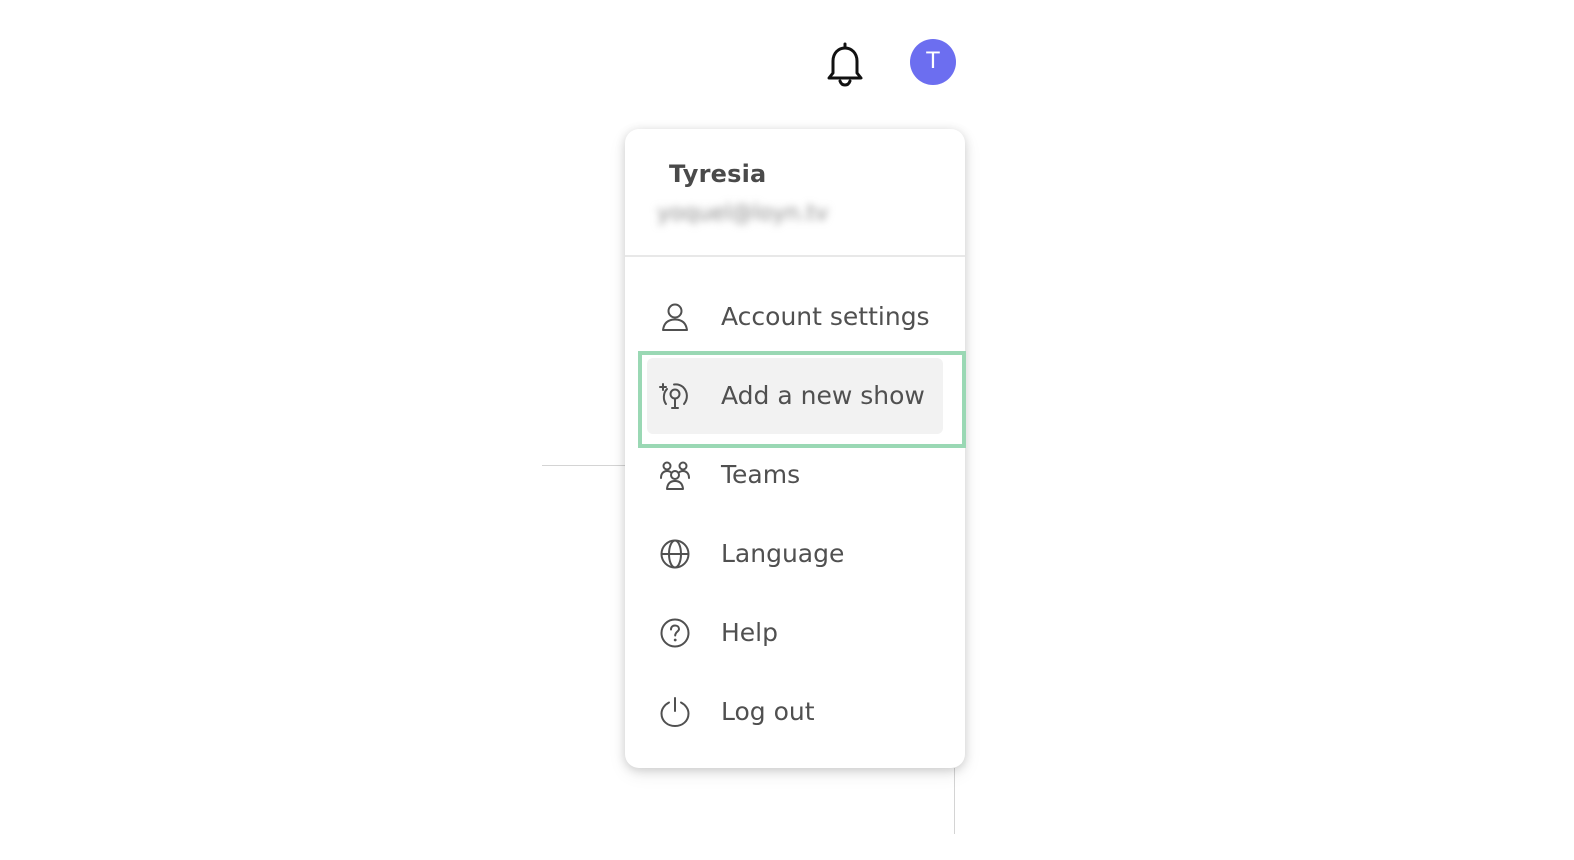  What do you see at coordinates (718, 174) in the screenshot?
I see `user-name: Tyresia` at bounding box center [718, 174].